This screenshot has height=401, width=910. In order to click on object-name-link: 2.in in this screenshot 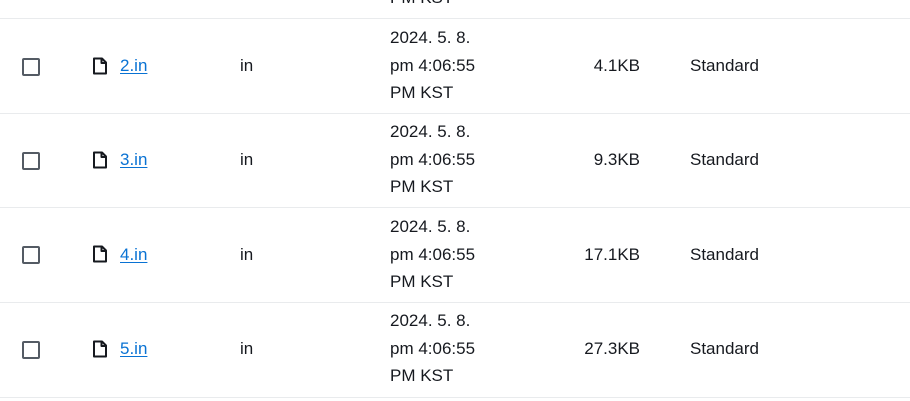, I will do `click(133, 66)`.